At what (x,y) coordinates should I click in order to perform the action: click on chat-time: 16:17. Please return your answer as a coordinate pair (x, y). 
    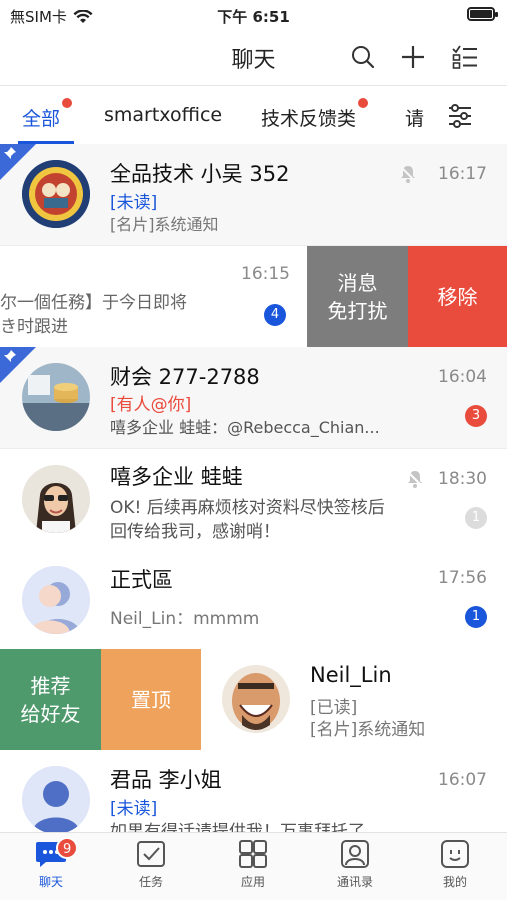
    Looking at the image, I should click on (462, 174).